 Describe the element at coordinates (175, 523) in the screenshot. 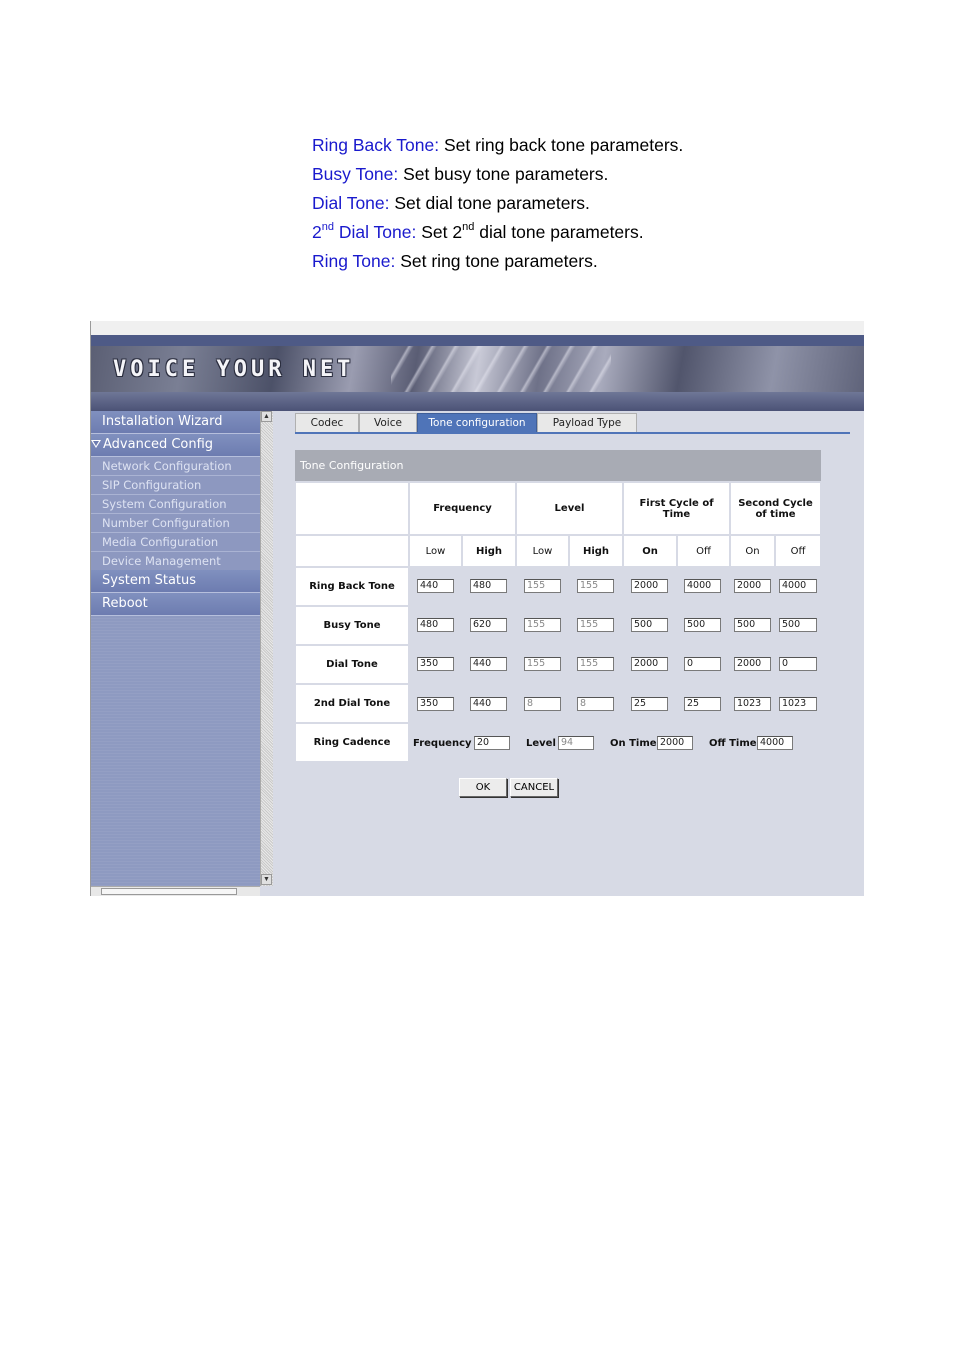

I see `sidebar-item-number-configuration: Number Configuration` at that location.